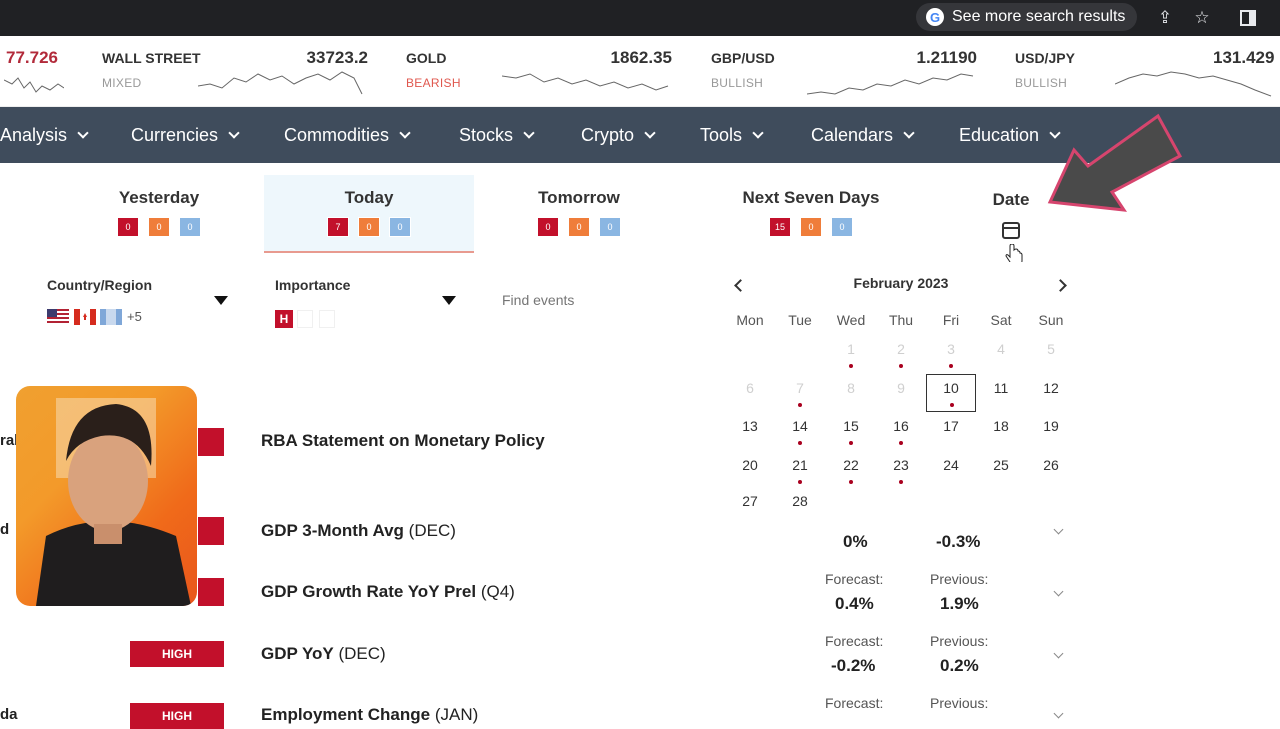  I want to click on high-count-badge: 0, so click(128, 227).